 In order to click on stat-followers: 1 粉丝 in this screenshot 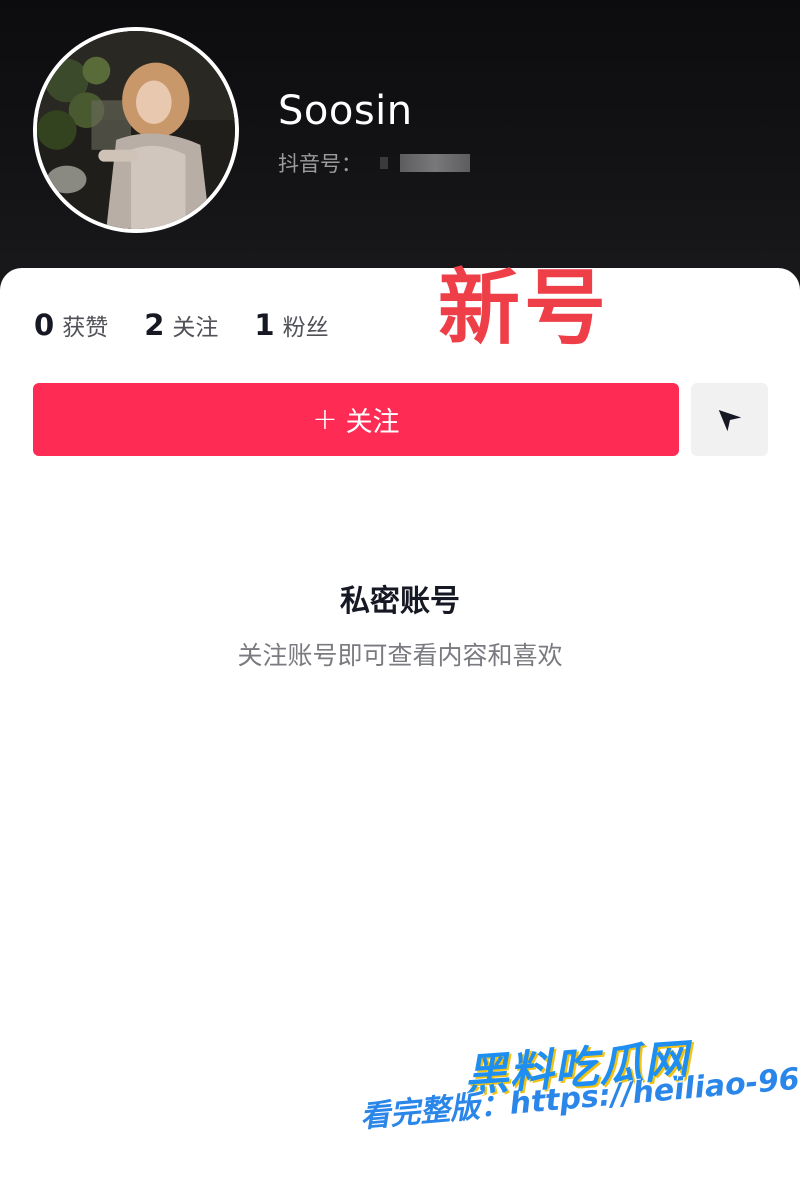, I will do `click(291, 325)`.